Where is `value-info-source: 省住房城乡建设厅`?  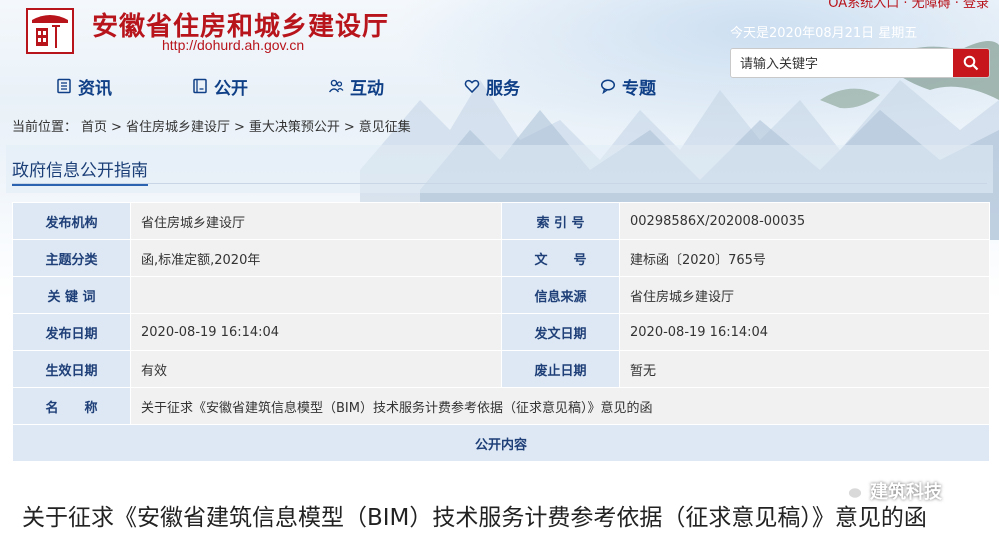
value-info-source: 省住房城乡建设厅 is located at coordinates (804, 295).